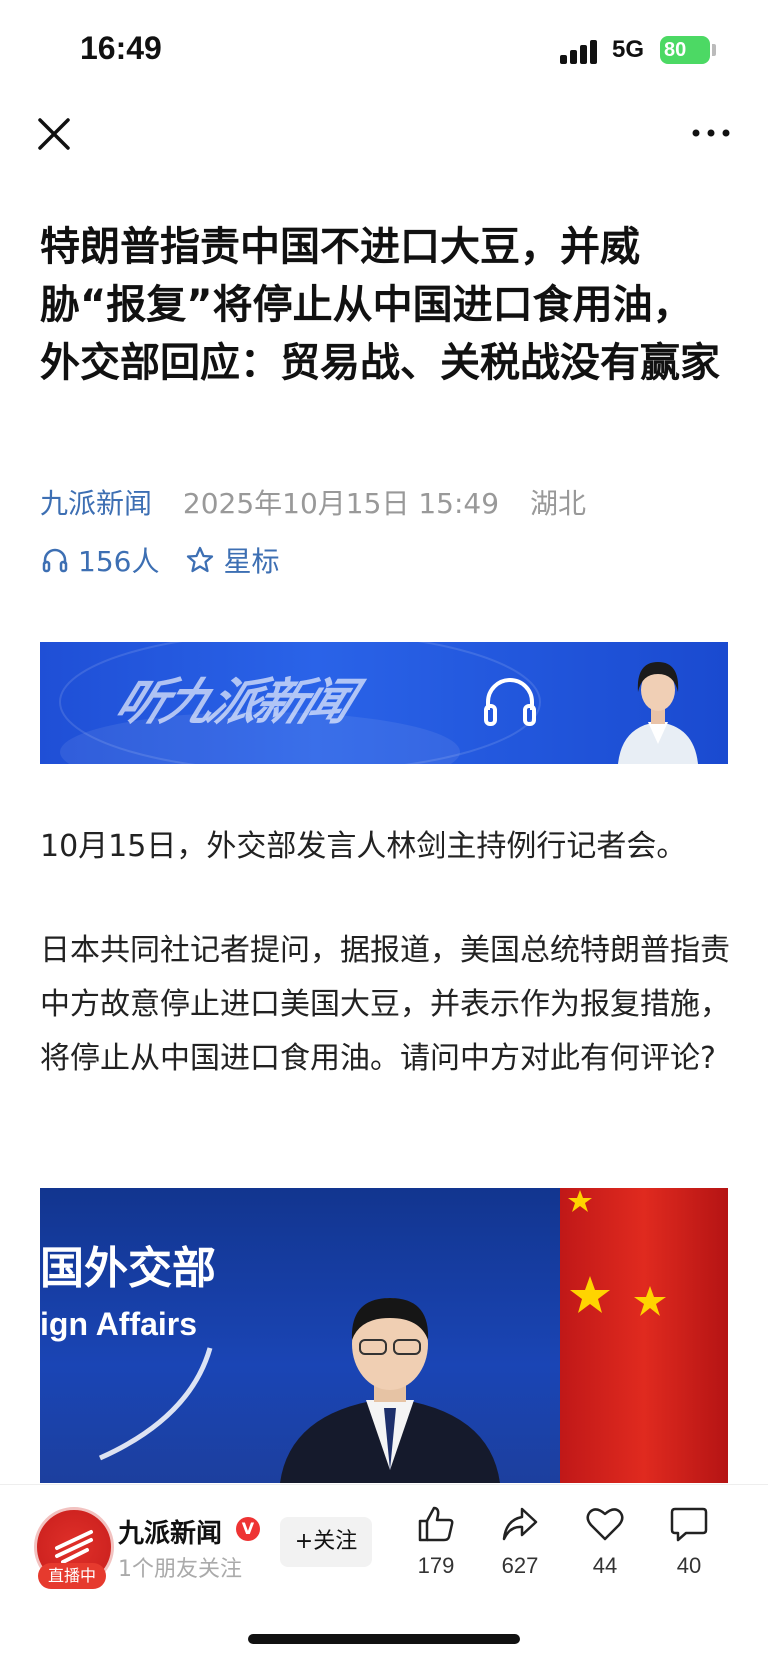  I want to click on banner-text: 听九派新闻, so click(233, 702).